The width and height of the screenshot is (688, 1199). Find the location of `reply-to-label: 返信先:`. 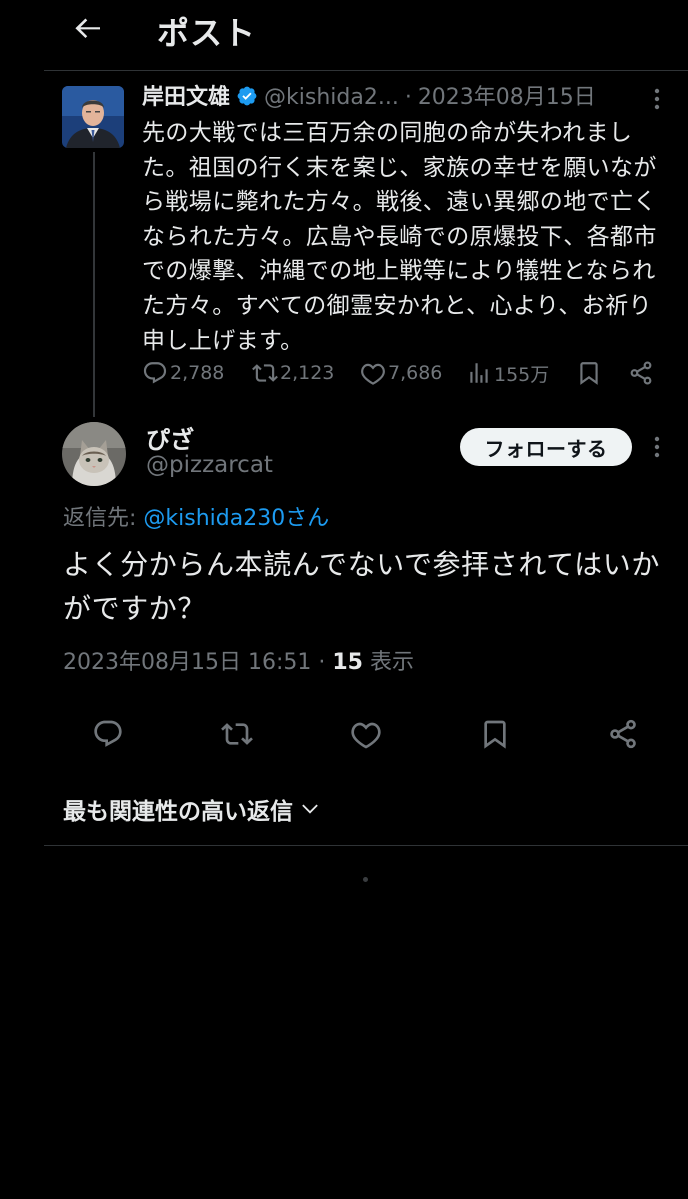

reply-to-label: 返信先: is located at coordinates (100, 518).